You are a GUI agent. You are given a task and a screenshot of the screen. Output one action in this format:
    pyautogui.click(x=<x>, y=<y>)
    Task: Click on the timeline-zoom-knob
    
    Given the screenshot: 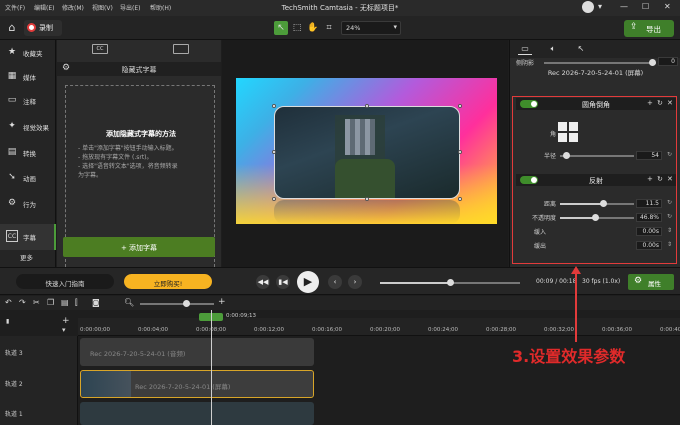 What is the action you would take?
    pyautogui.click(x=186, y=303)
    